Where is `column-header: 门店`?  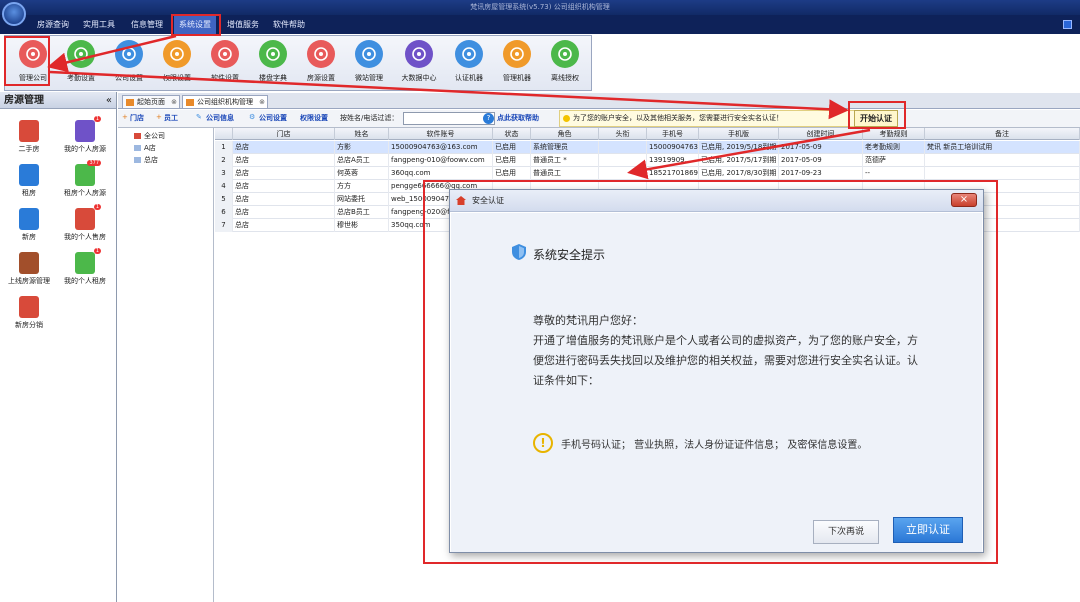 column-header: 门店 is located at coordinates (284, 134).